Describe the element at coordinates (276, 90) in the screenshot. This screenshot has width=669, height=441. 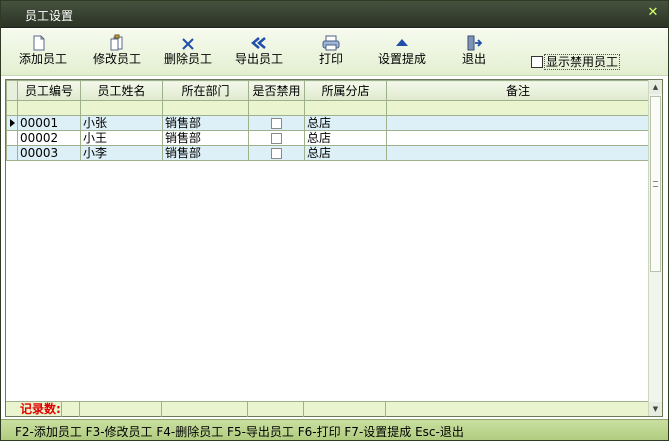
I see `col-header-disabled: 是否禁用` at that location.